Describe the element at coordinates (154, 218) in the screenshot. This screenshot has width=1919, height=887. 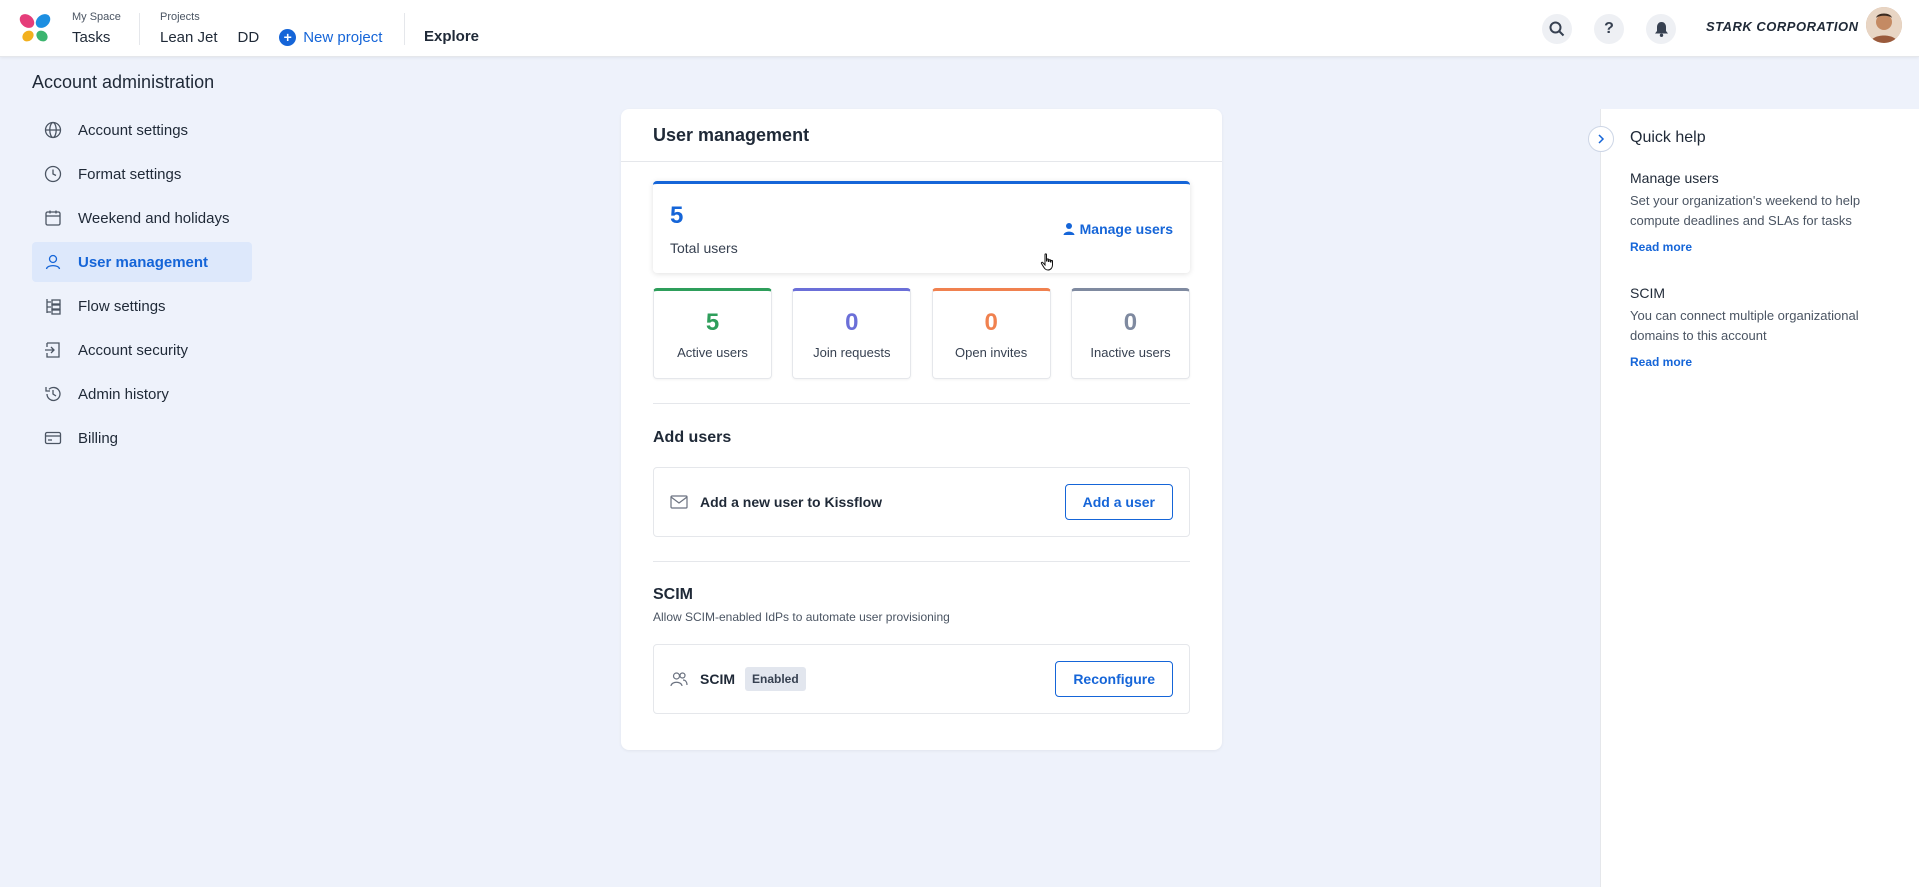
I see `sidebar-item-label: Weekend and holidays` at that location.